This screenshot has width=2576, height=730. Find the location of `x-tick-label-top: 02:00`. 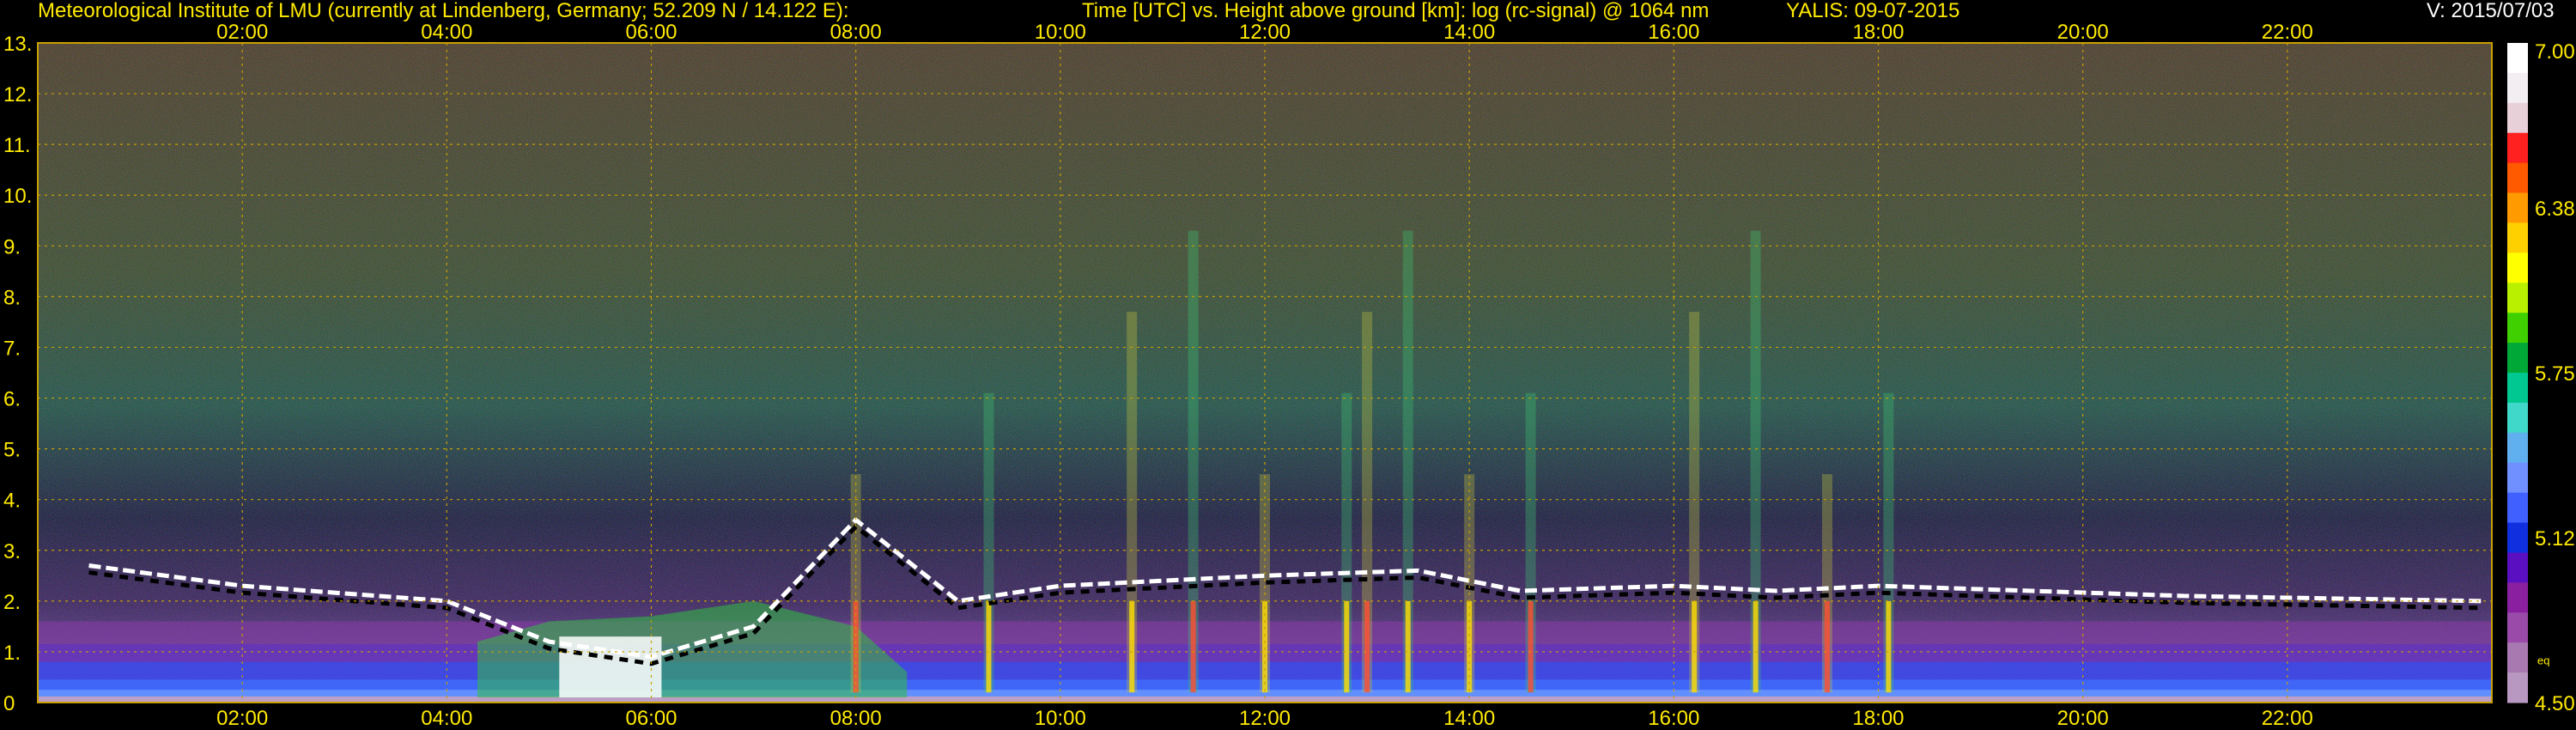

x-tick-label-top: 02:00 is located at coordinates (242, 32).